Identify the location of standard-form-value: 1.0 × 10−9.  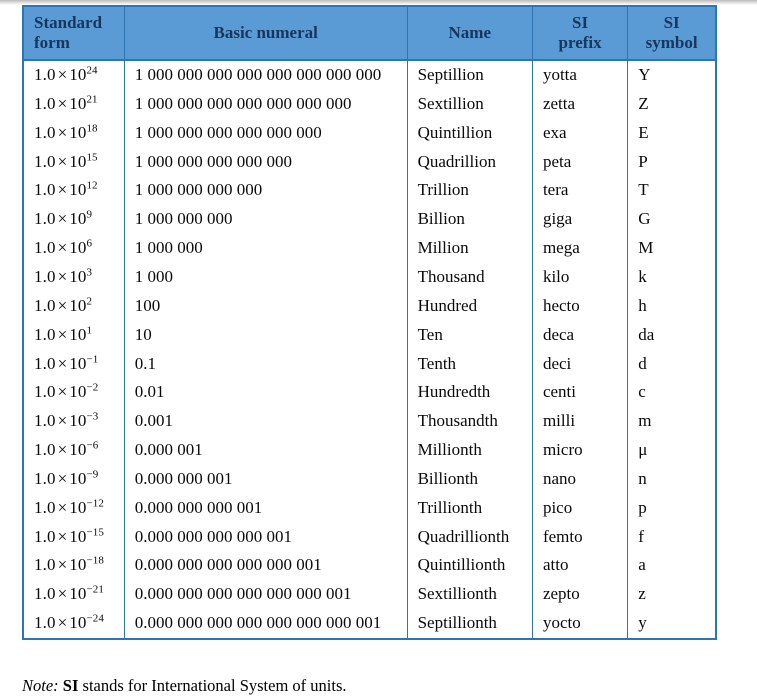
(66, 478).